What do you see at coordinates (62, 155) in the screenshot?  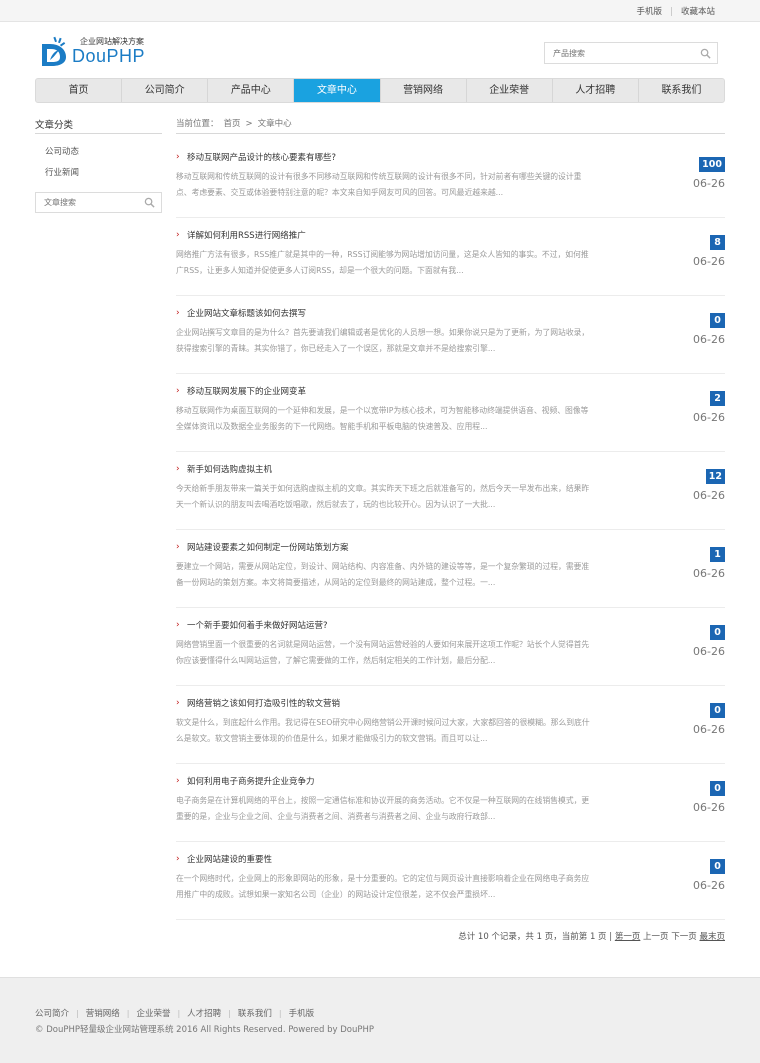 I see `sidebar-item-company-news: 公司动态` at bounding box center [62, 155].